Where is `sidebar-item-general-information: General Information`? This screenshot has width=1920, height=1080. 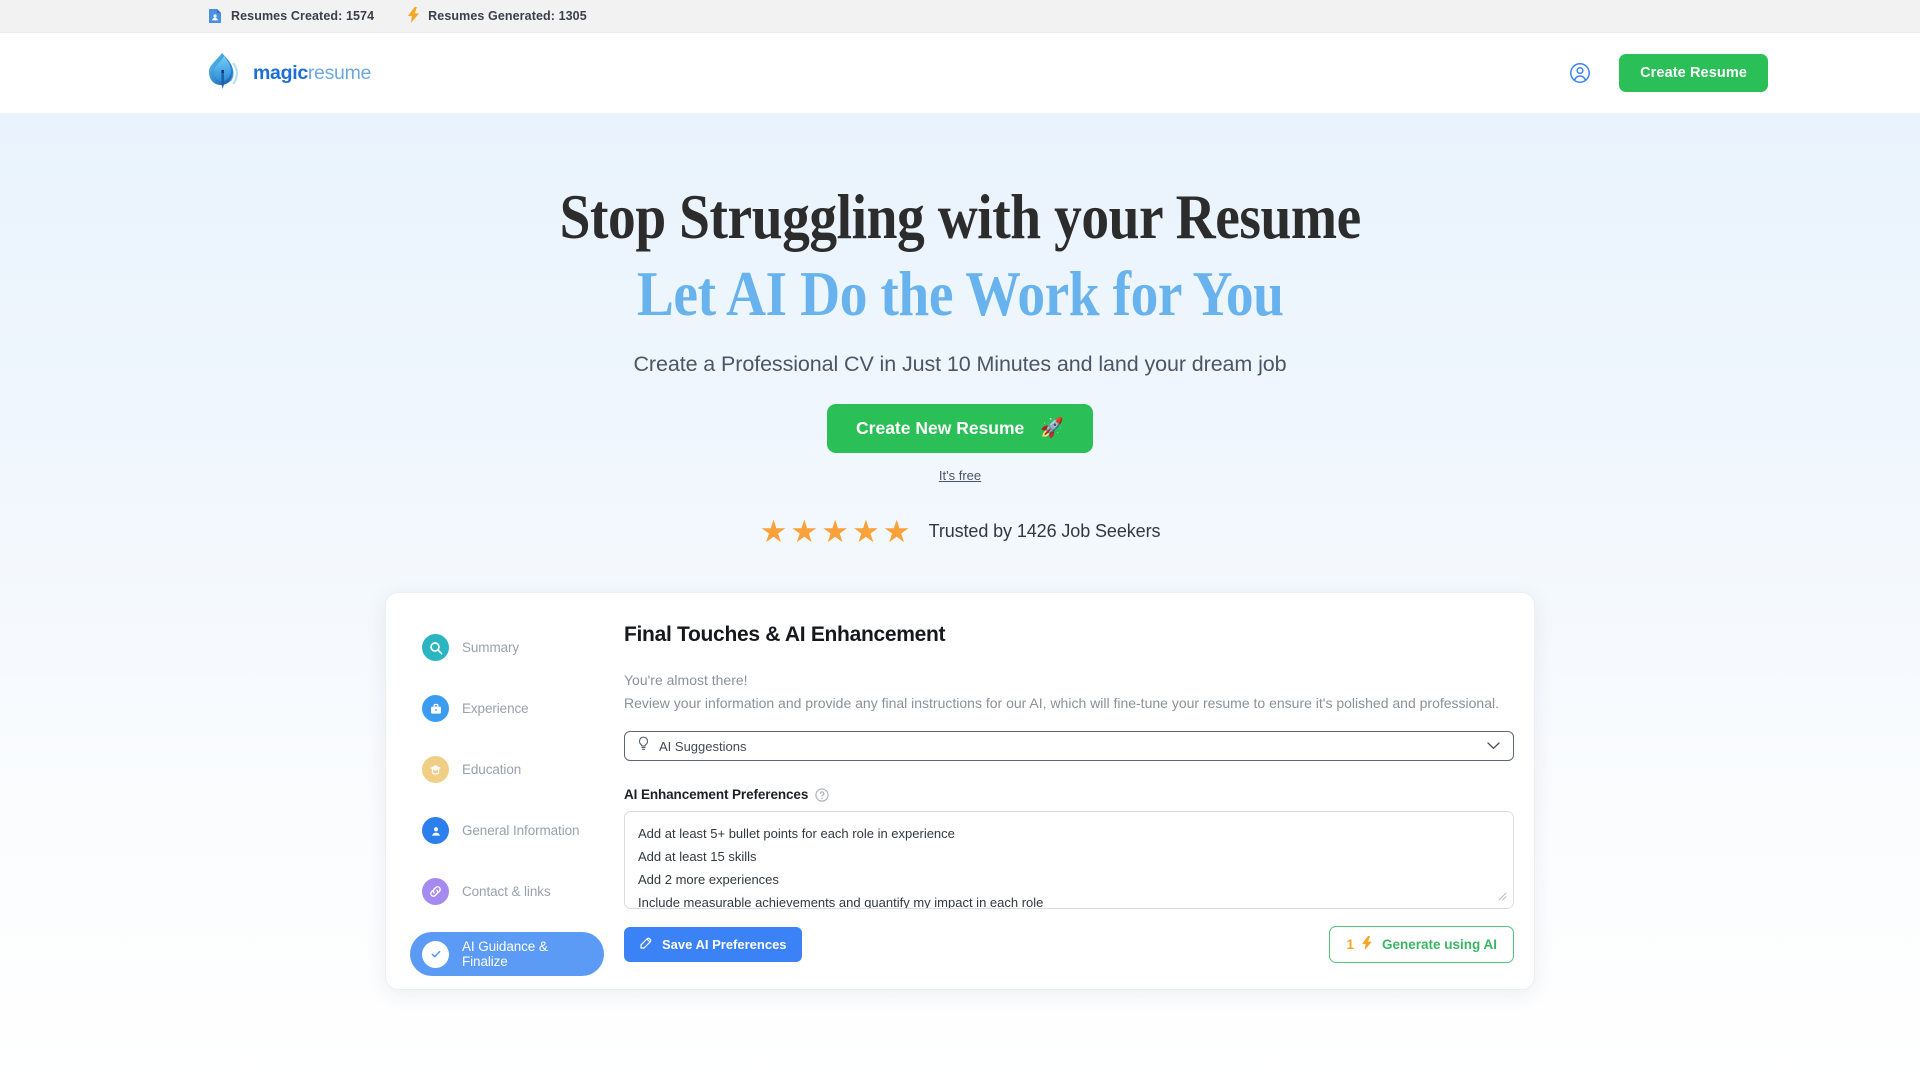 sidebar-item-general-information: General Information is located at coordinates (507, 830).